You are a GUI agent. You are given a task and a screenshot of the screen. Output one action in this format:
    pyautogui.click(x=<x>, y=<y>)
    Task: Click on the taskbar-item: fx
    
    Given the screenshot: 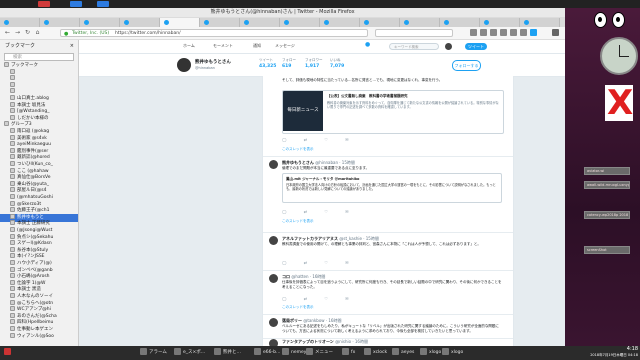 What is the action you would take?
    pyautogui.click(x=348, y=353)
    